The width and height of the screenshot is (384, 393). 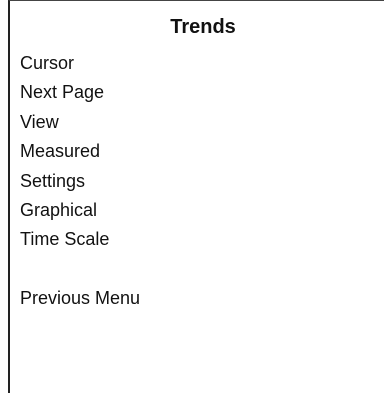 What do you see at coordinates (80, 92) in the screenshot?
I see `menu-item-next-page: Next Page` at bounding box center [80, 92].